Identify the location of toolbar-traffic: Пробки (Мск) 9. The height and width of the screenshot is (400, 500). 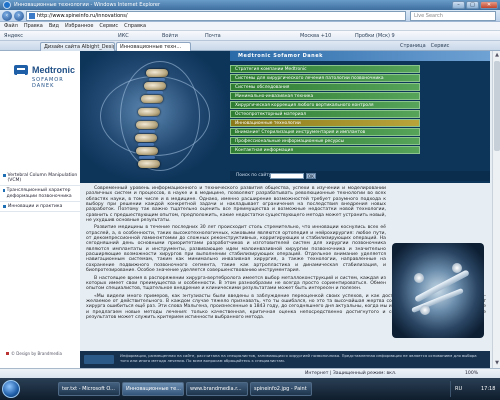
(375, 36).